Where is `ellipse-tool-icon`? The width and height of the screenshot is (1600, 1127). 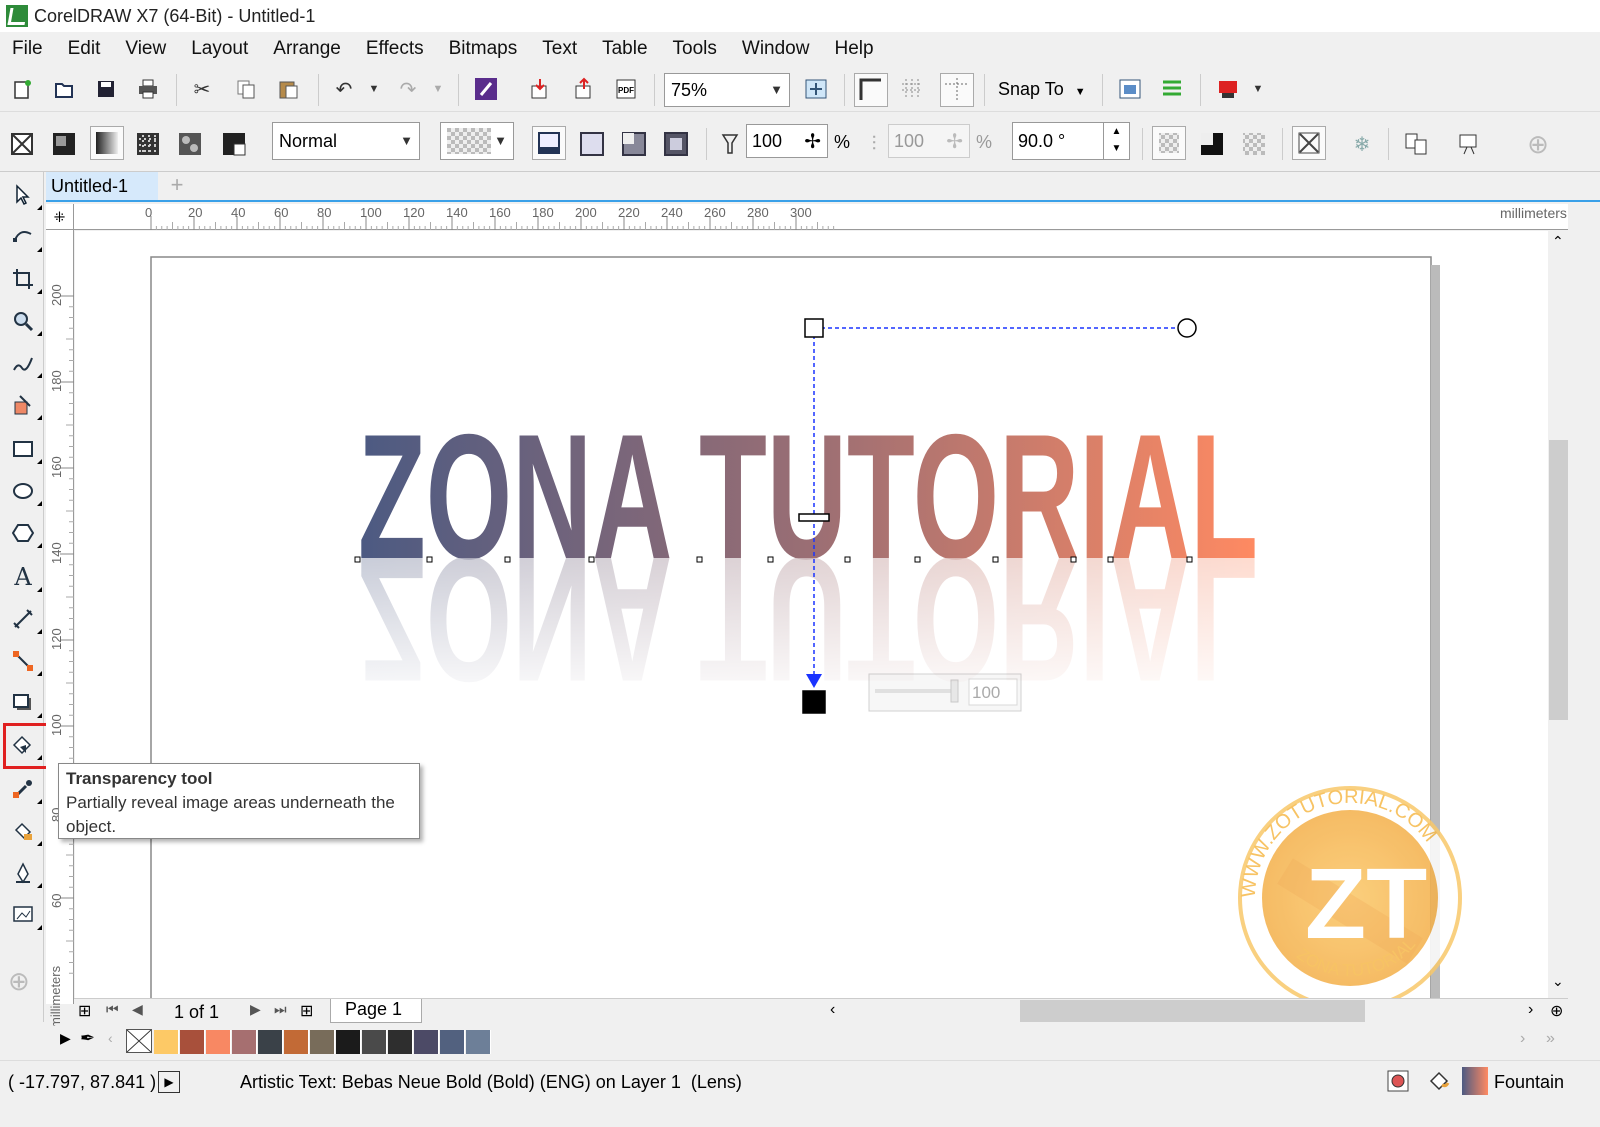
ellipse-tool-icon is located at coordinates (25, 491).